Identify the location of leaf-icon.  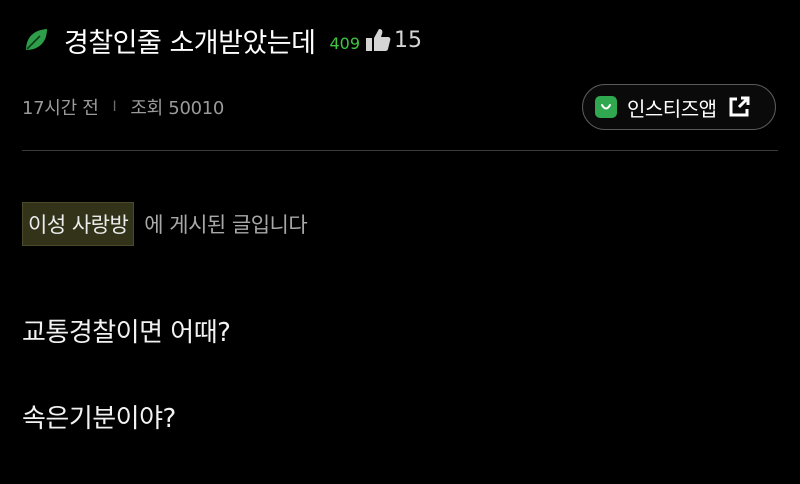
(36, 40).